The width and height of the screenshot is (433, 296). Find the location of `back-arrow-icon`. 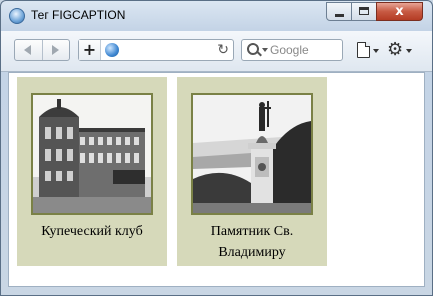

back-arrow-icon is located at coordinates (27, 50).